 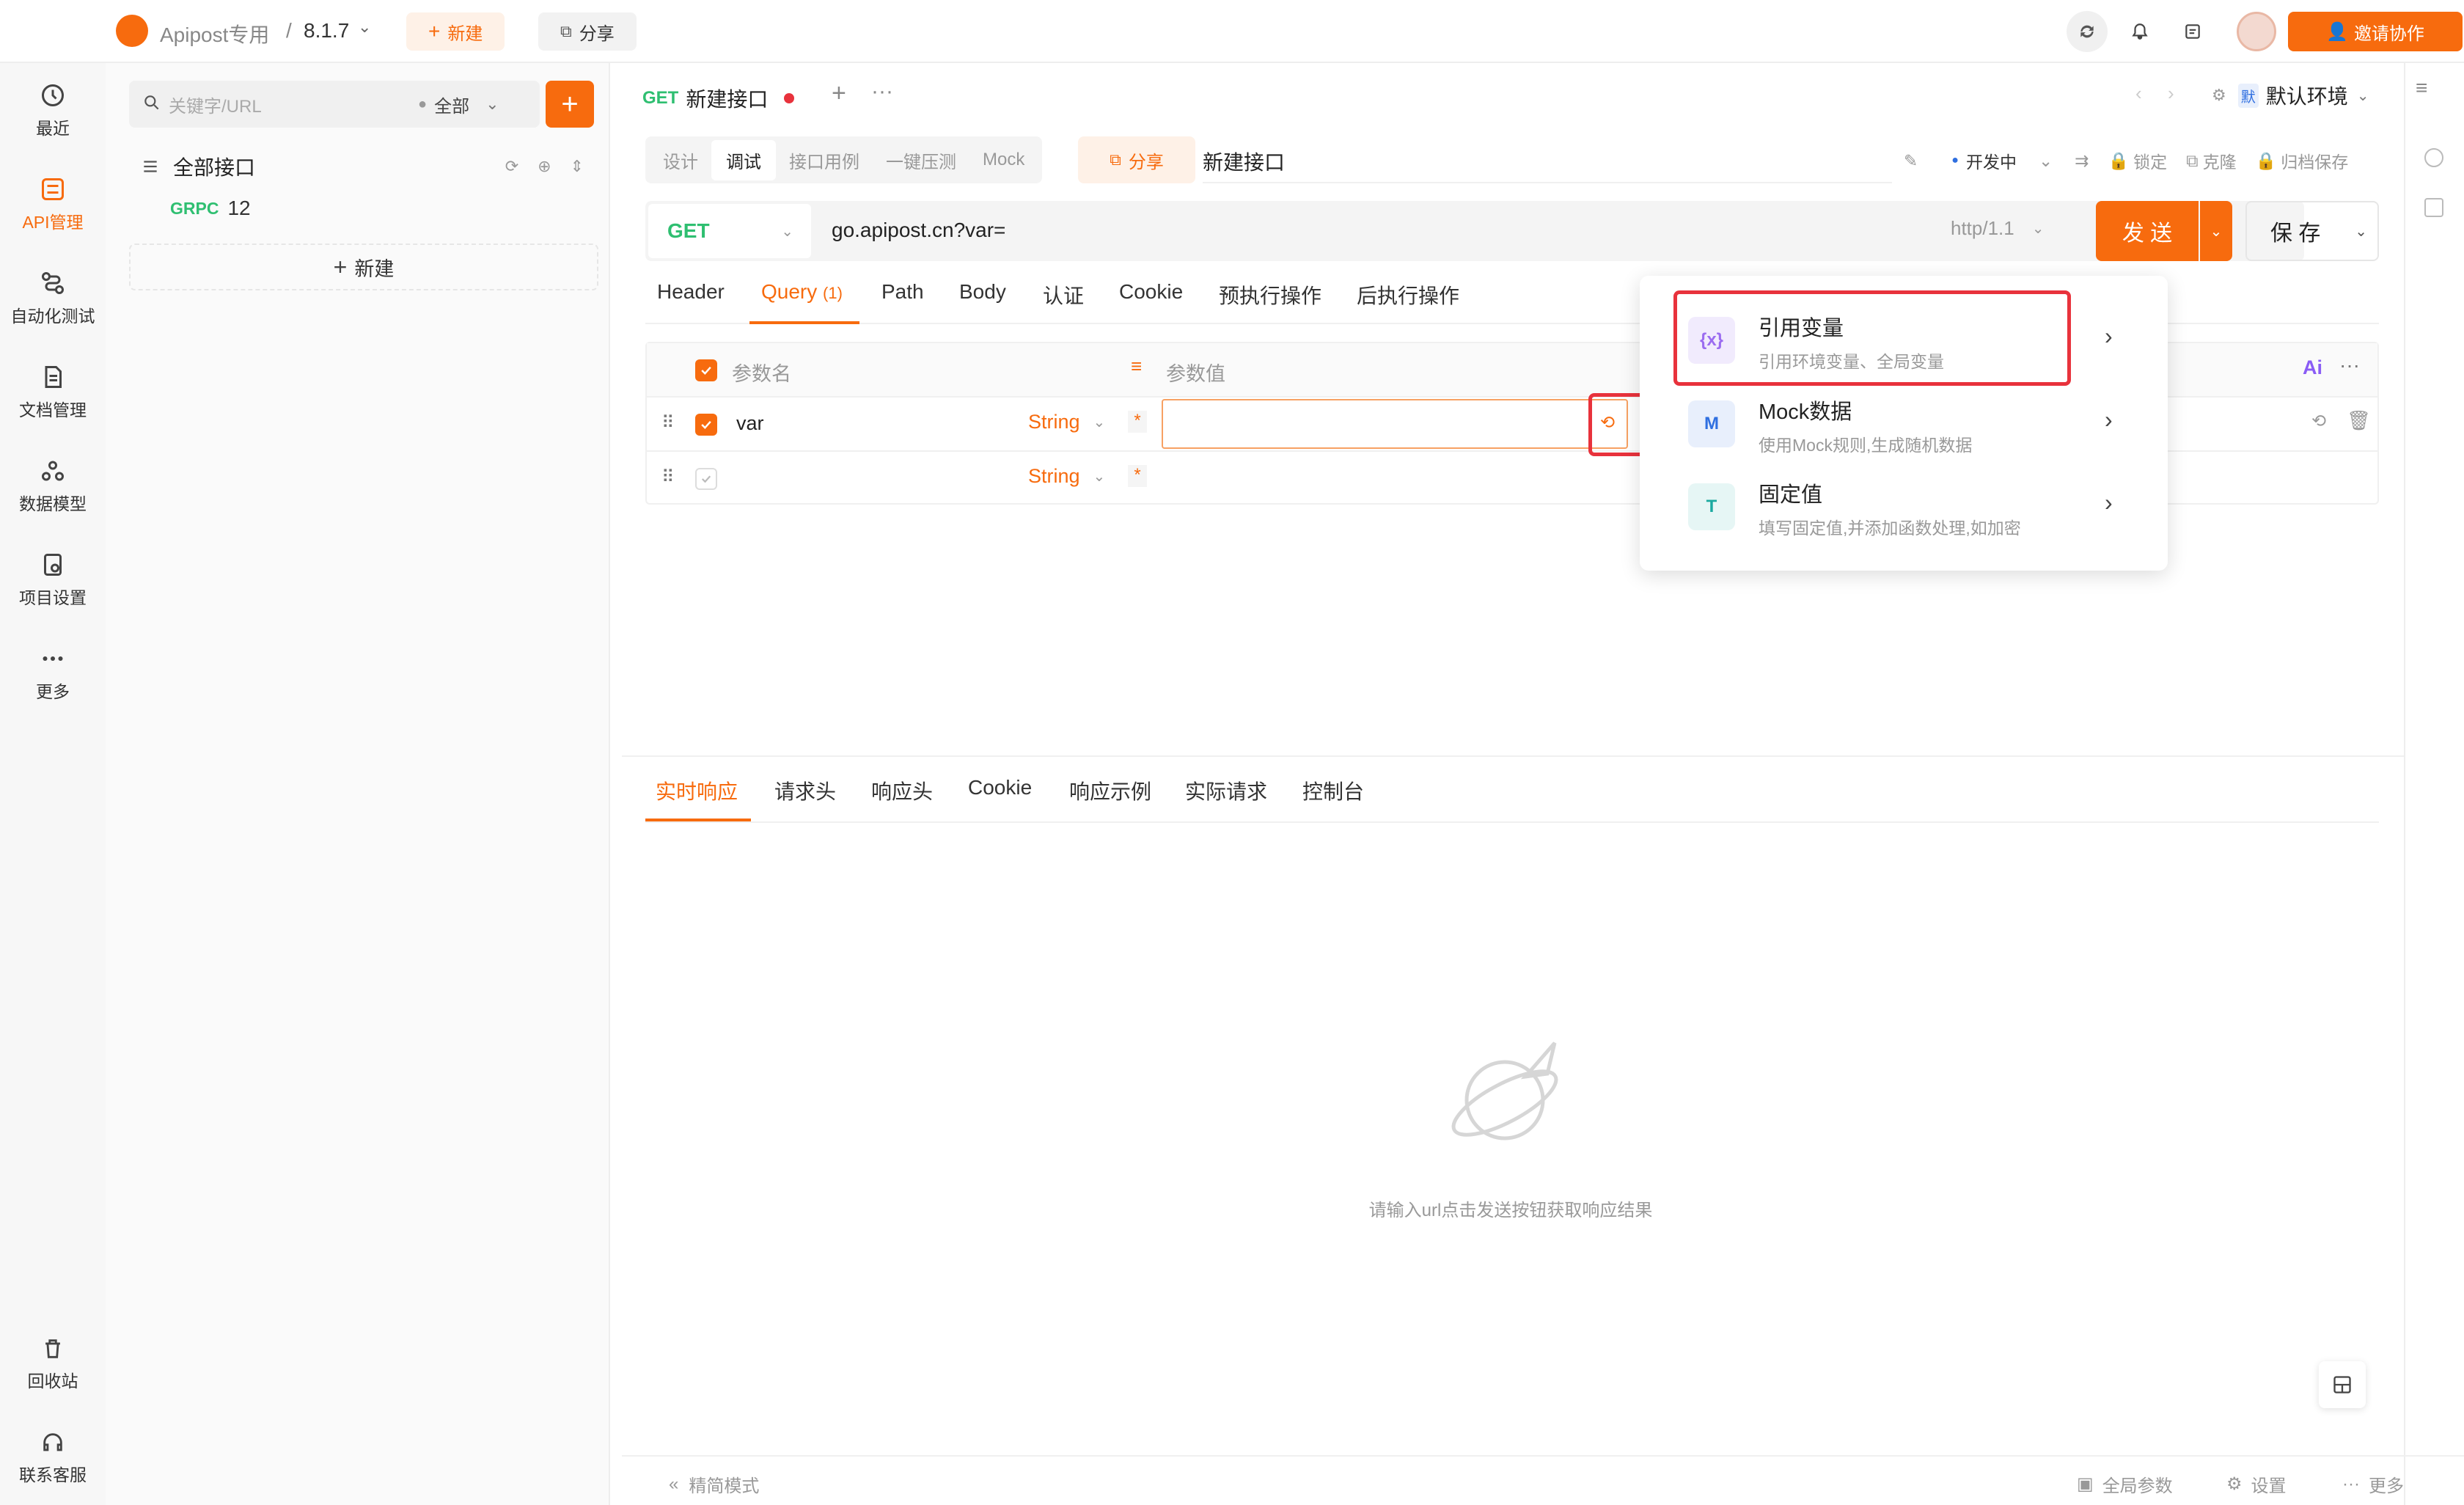 I want to click on add-button: +, so click(x=570, y=104).